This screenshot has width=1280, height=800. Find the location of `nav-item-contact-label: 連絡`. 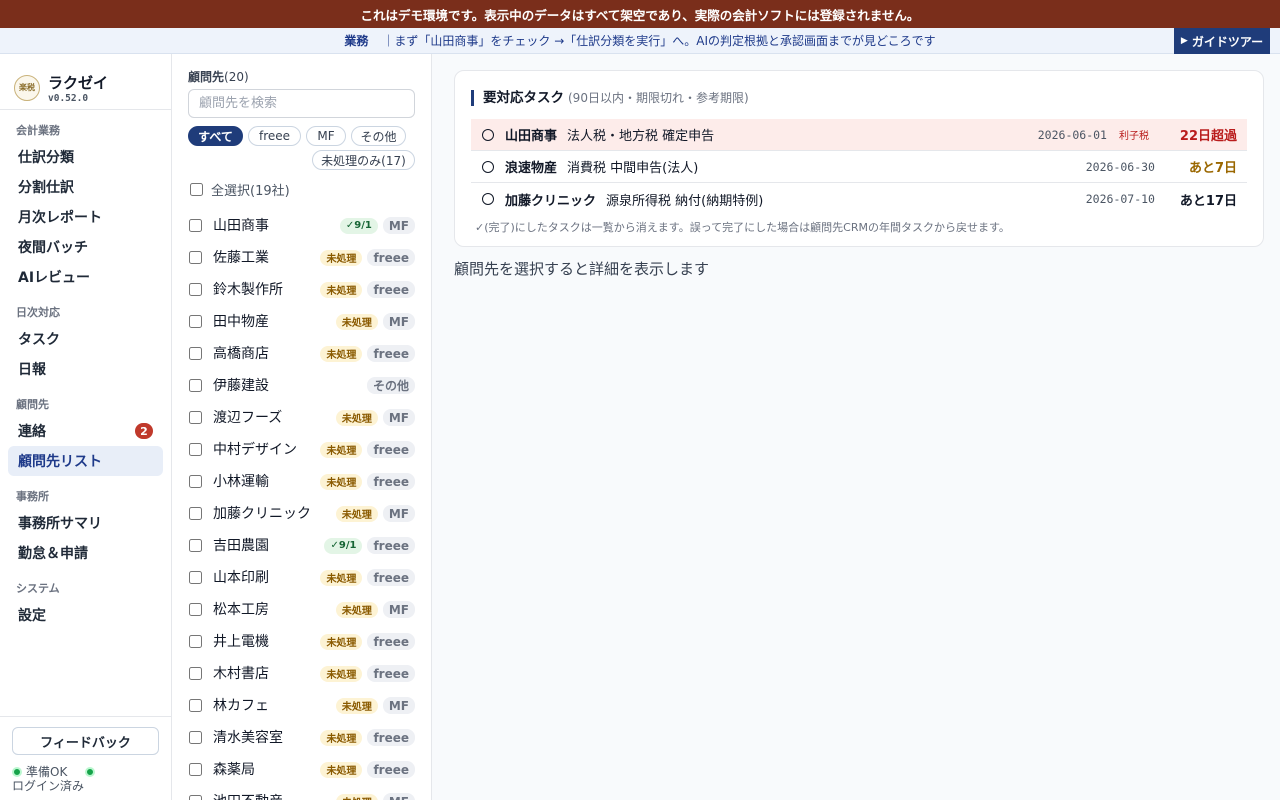

nav-item-contact-label: 連絡 is located at coordinates (32, 432).